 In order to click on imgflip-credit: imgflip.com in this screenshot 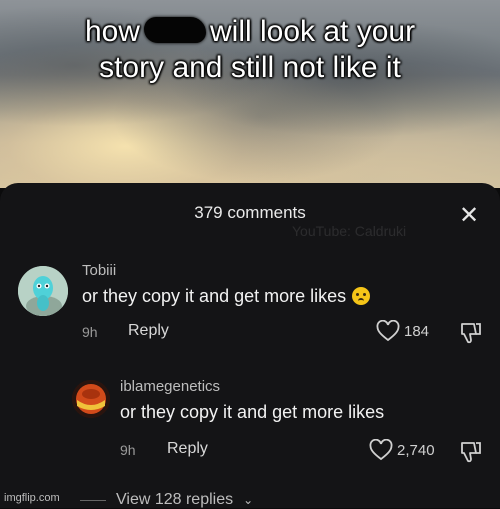, I will do `click(32, 498)`.